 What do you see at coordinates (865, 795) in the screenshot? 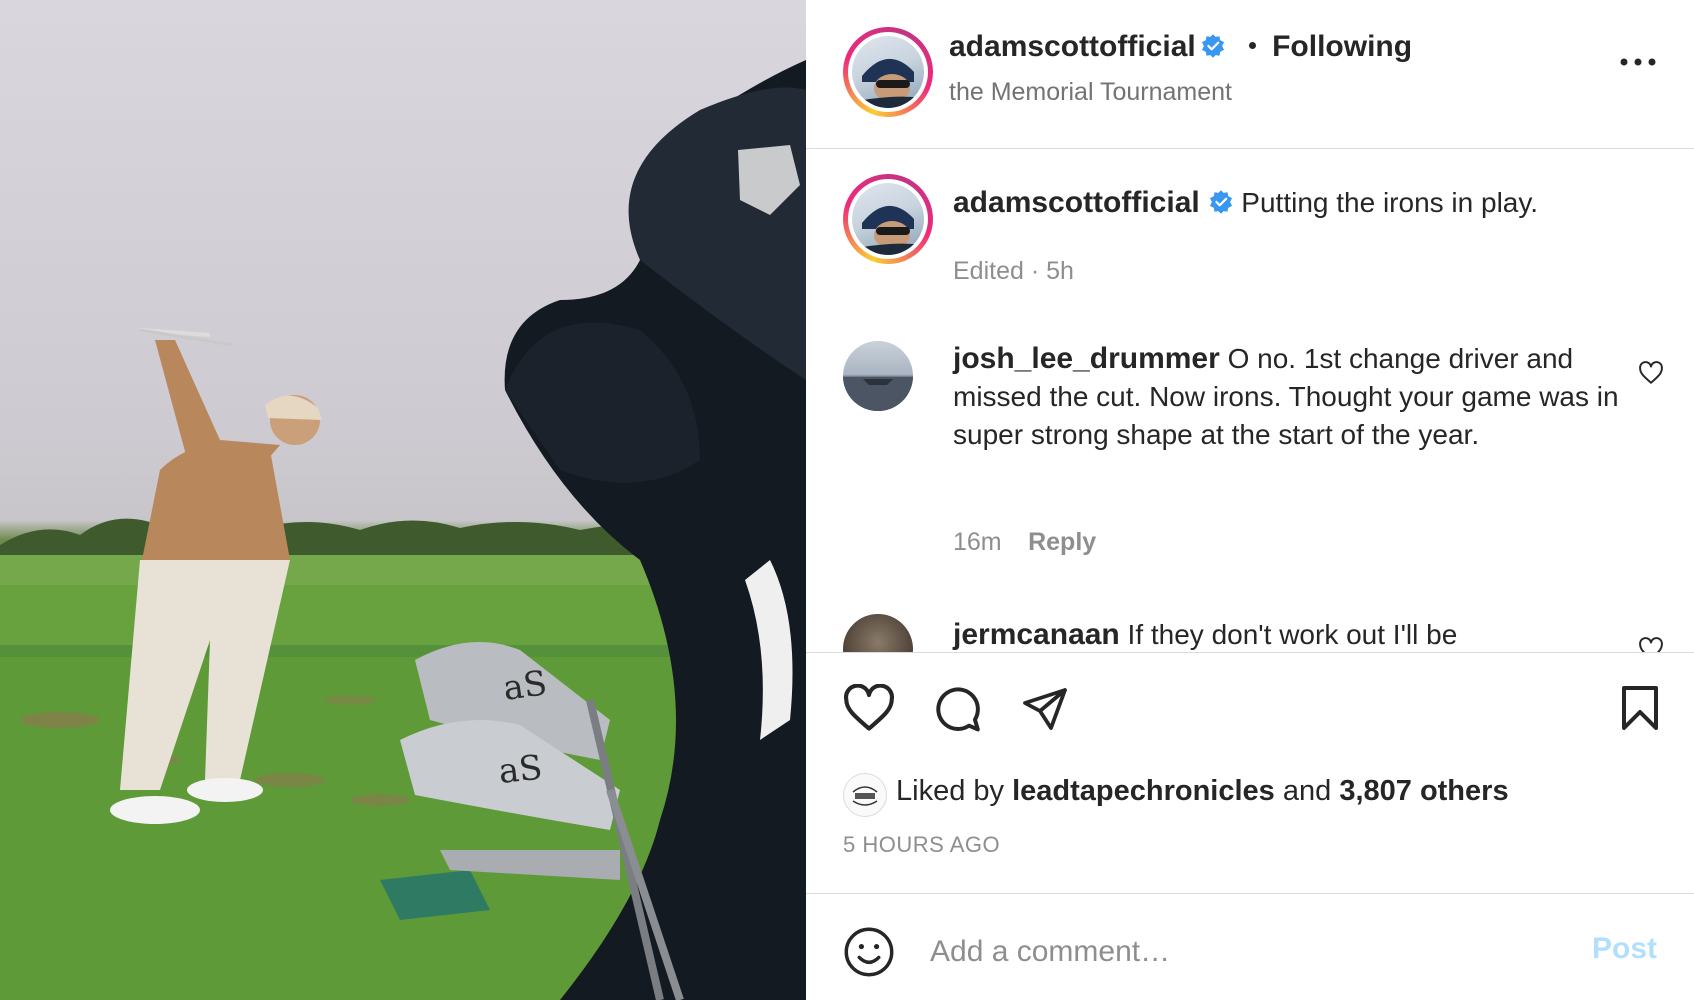
I see `liker-avatar` at bounding box center [865, 795].